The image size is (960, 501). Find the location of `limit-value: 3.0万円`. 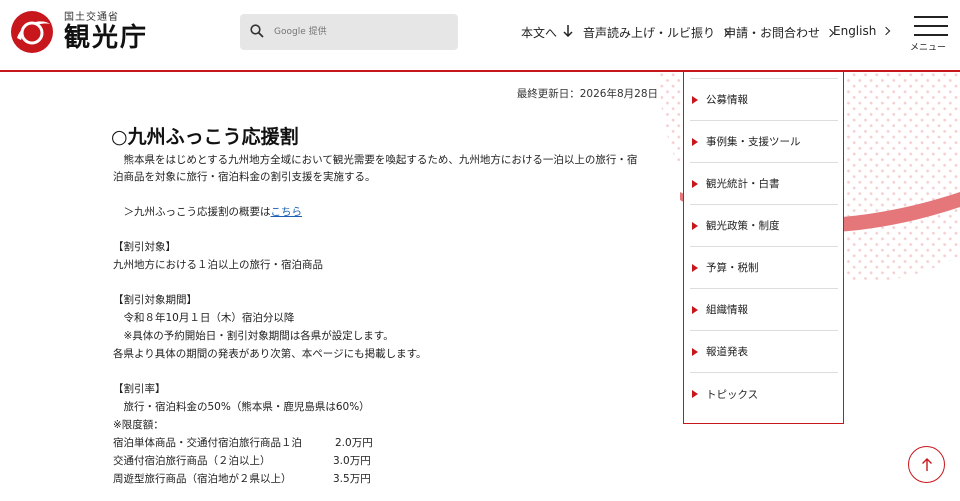

limit-value: 3.0万円 is located at coordinates (352, 461).